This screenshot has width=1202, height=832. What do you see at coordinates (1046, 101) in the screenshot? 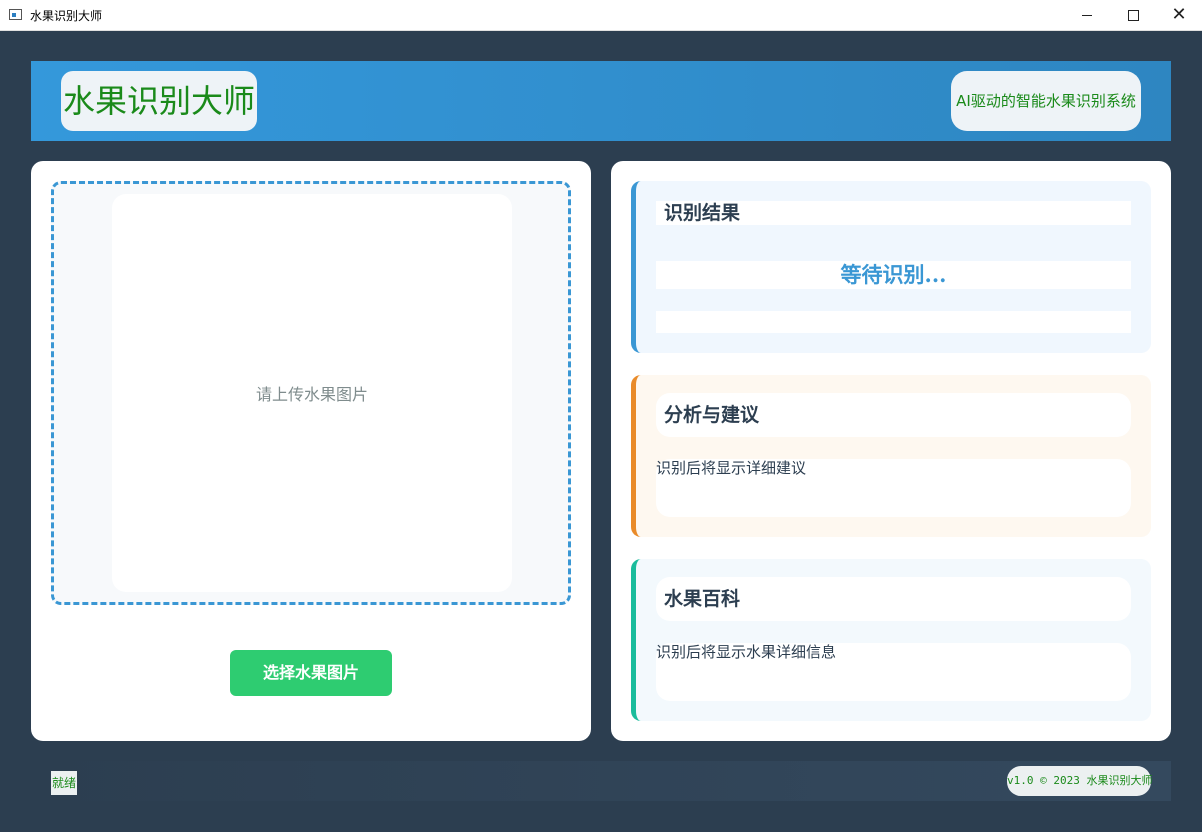
I see `tagline-label: AI驱动的智能水果识别系统` at bounding box center [1046, 101].